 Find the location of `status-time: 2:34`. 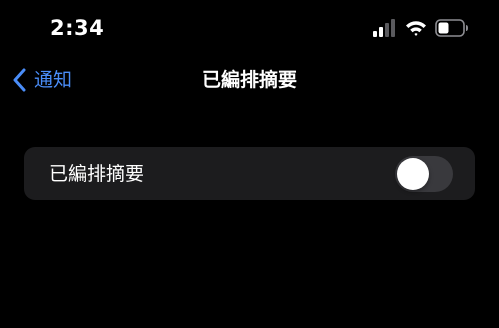

status-time: 2:34 is located at coordinates (77, 28).